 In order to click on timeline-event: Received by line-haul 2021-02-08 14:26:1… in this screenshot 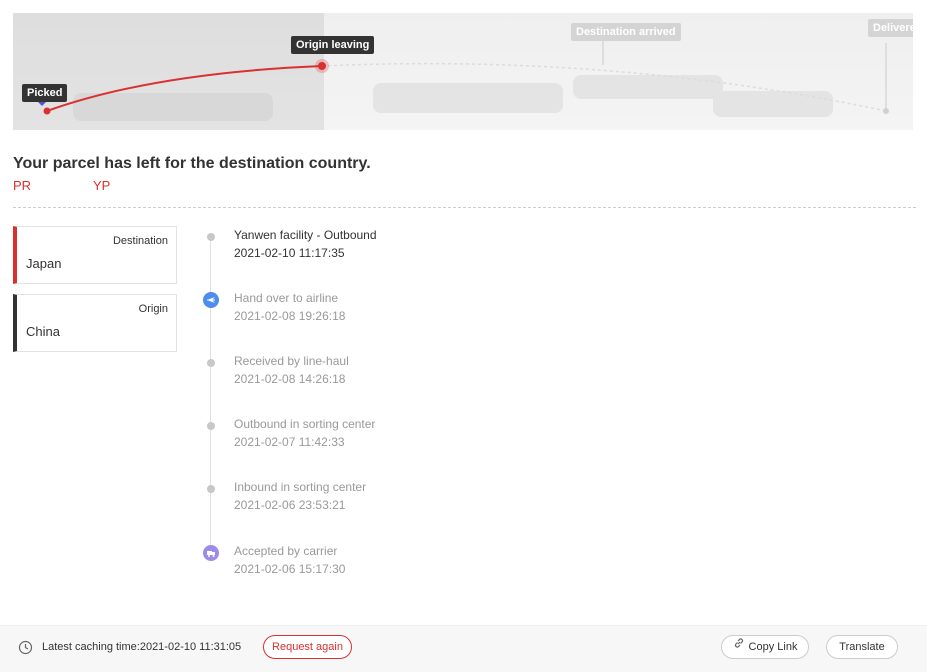, I will do `click(403, 379)`.